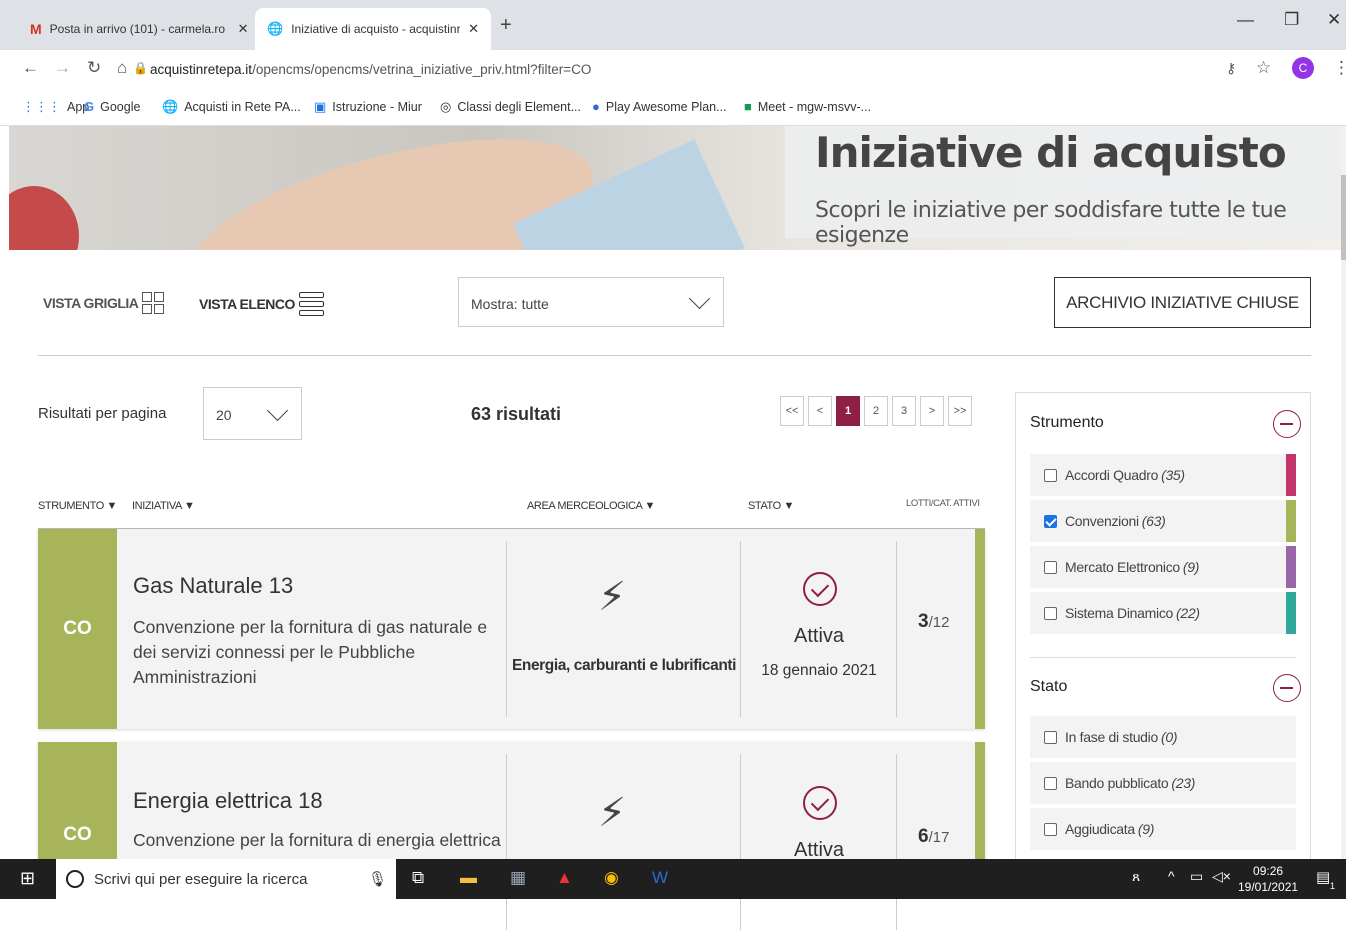  Describe the element at coordinates (792, 411) in the screenshot. I see `page-first: <<` at that location.